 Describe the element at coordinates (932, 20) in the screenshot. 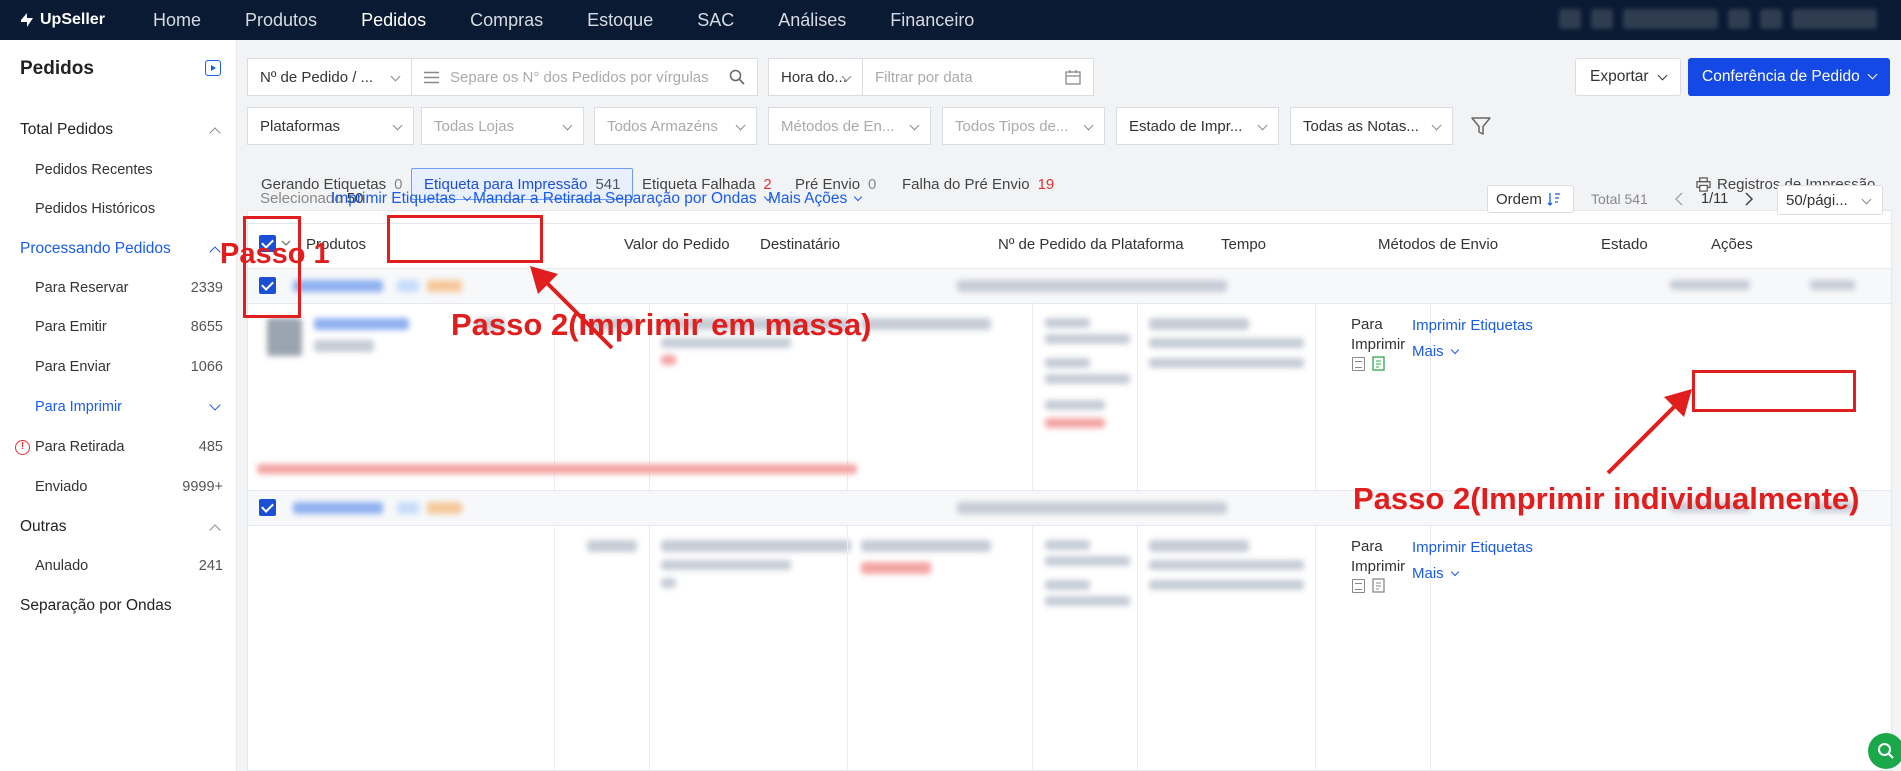

I see `nav-financeiro: Financeiro` at that location.